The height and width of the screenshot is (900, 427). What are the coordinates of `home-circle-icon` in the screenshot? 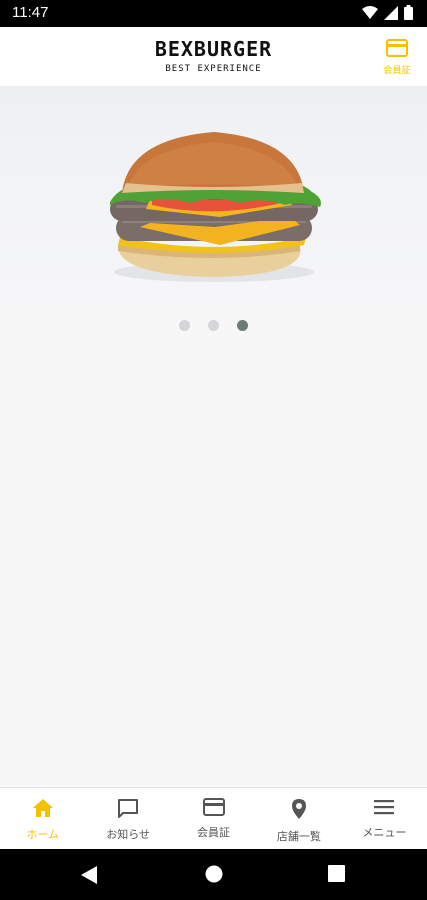 It's located at (214, 874).